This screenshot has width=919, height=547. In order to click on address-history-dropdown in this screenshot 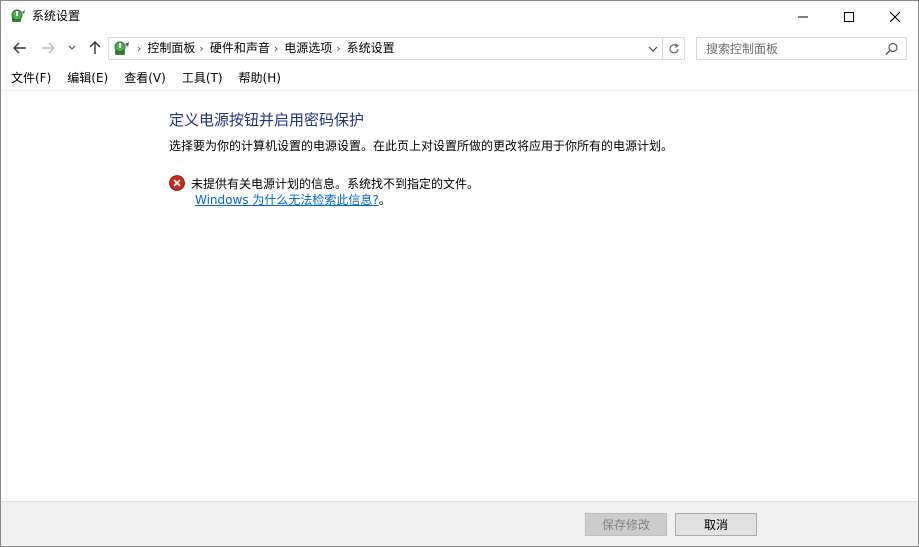, I will do `click(653, 48)`.